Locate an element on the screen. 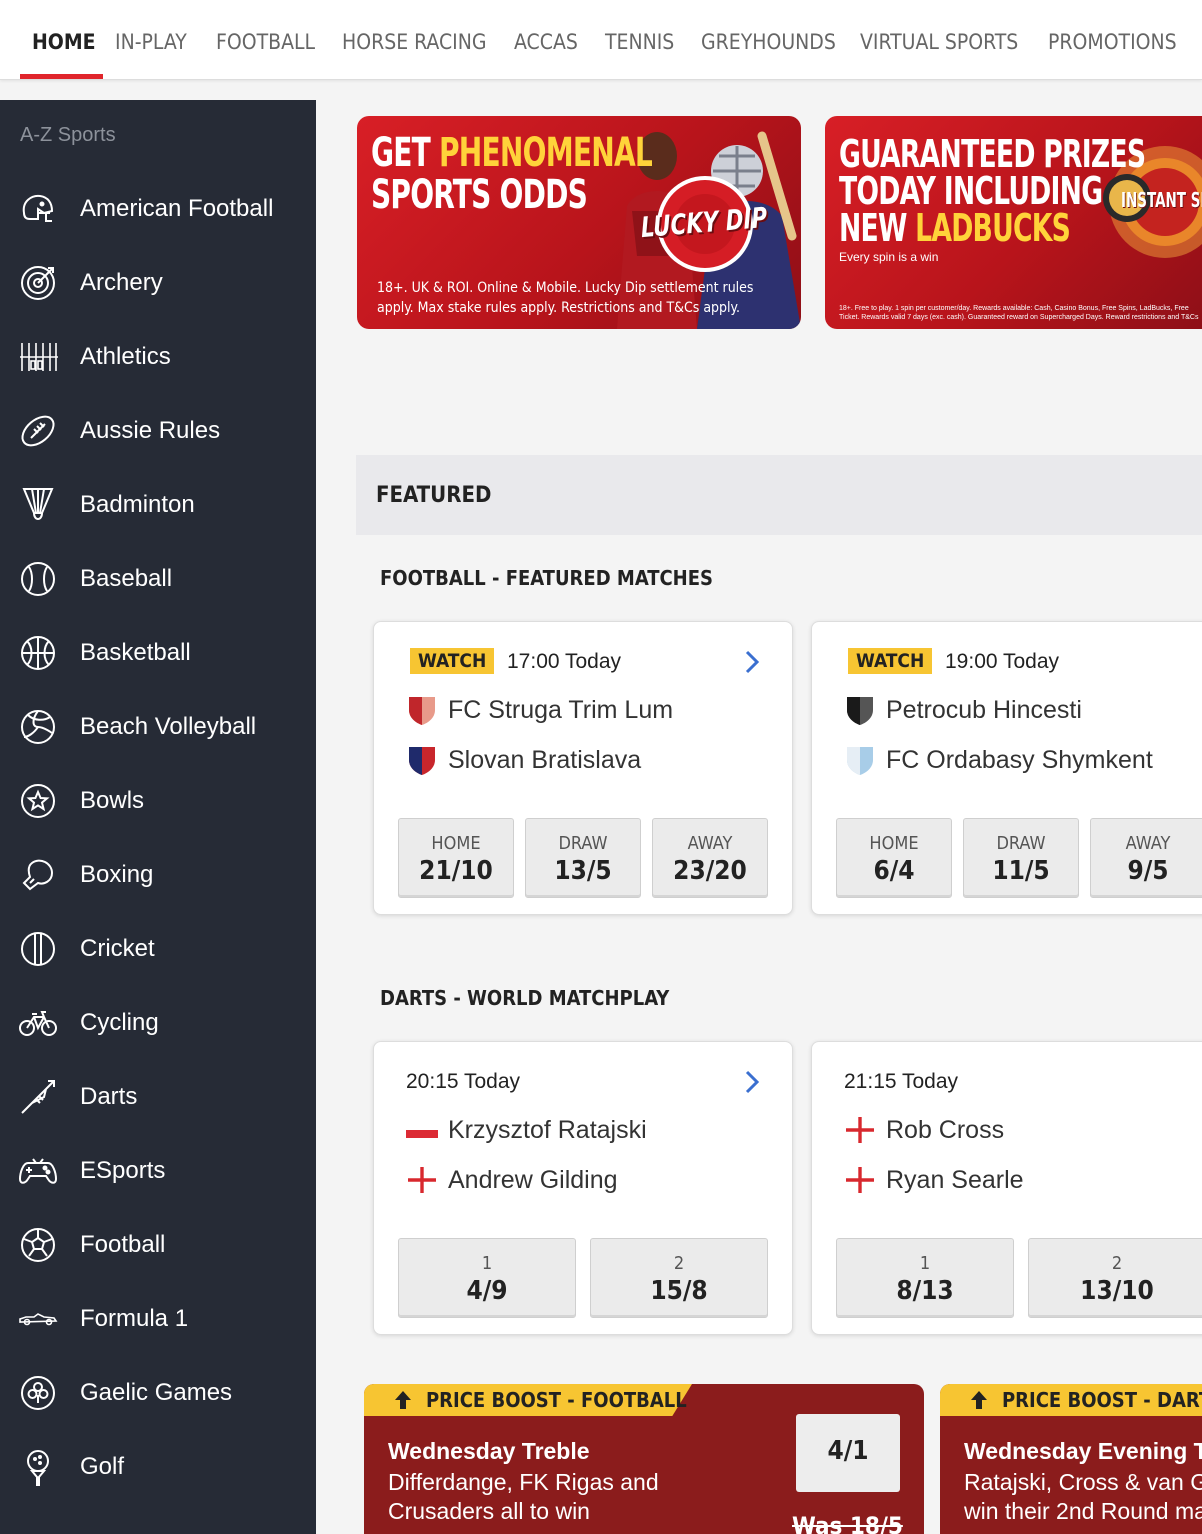 The height and width of the screenshot is (1534, 1202). darts-section-title: DARTS - WORLD MATCHPLAY is located at coordinates (525, 998).